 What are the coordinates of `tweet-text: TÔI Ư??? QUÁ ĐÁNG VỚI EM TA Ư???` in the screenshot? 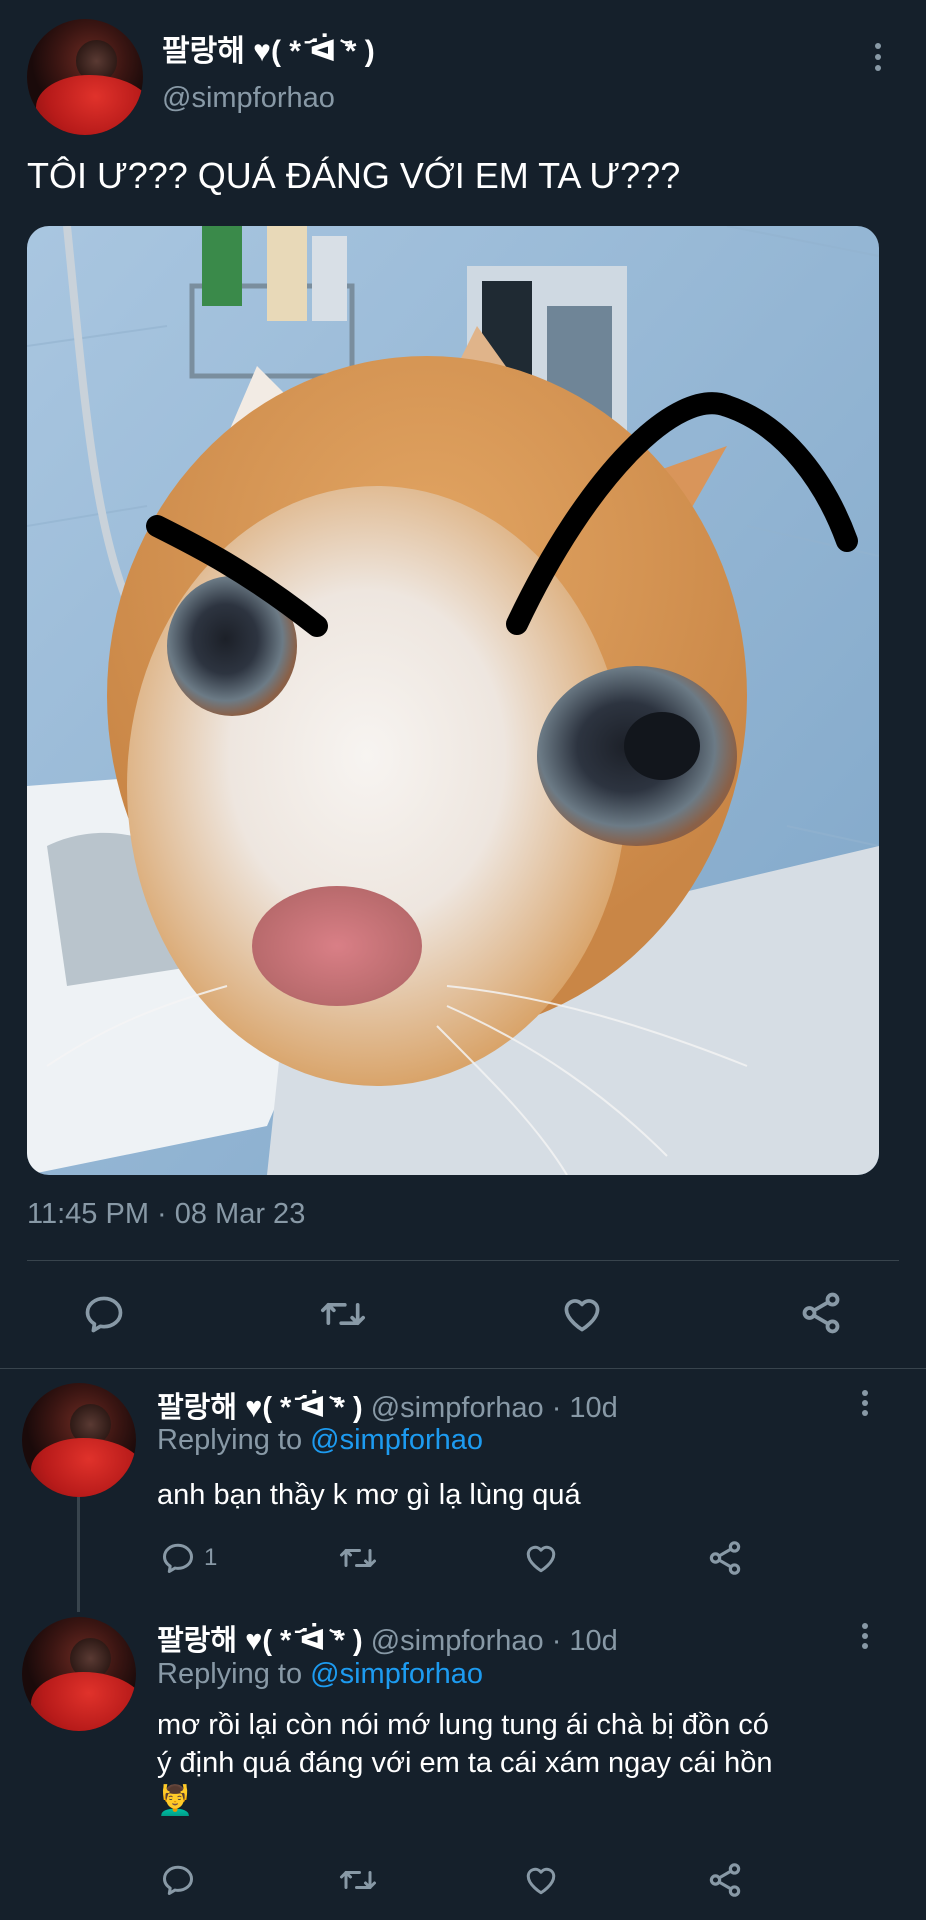 It's located at (354, 175).